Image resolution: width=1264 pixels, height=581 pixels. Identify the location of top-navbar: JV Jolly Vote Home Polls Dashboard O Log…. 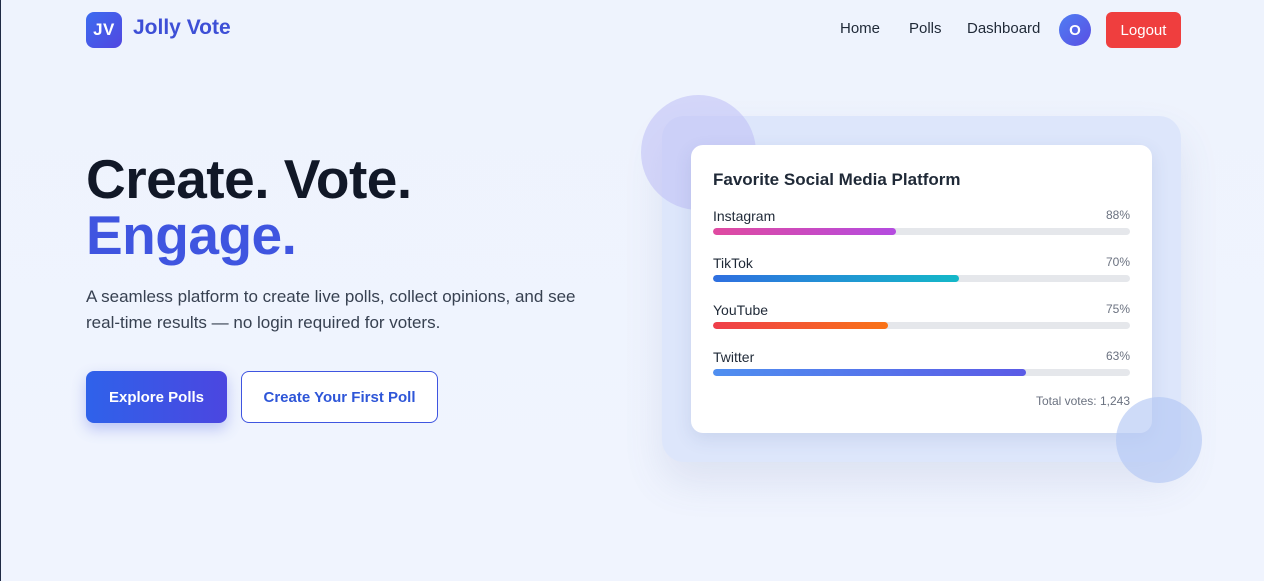
(632, 30).